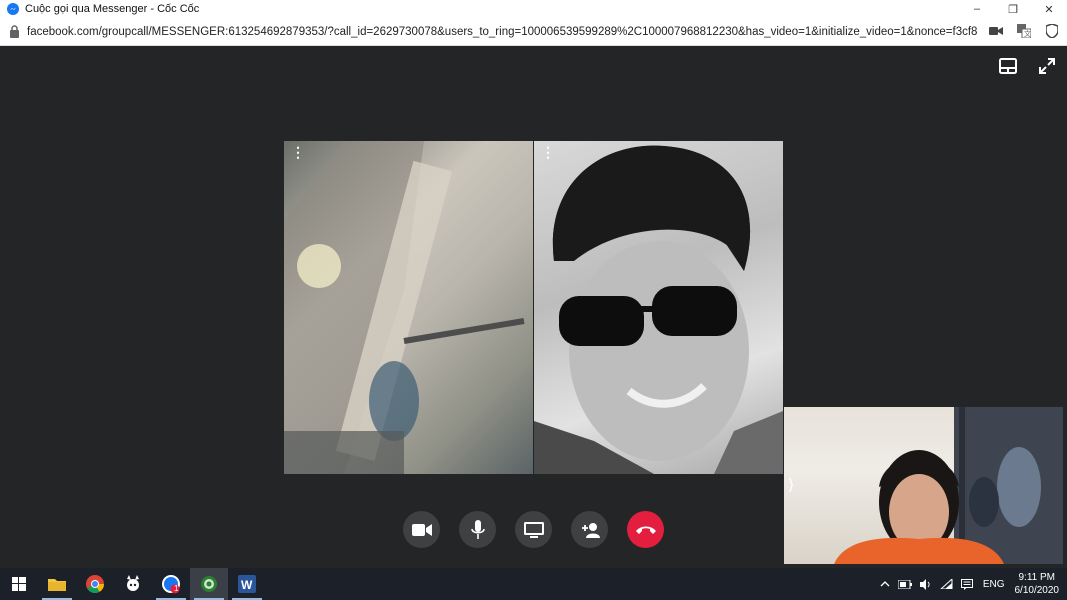 The image size is (1067, 600). I want to click on participant-1-menu-icon: ⋮, so click(298, 152).